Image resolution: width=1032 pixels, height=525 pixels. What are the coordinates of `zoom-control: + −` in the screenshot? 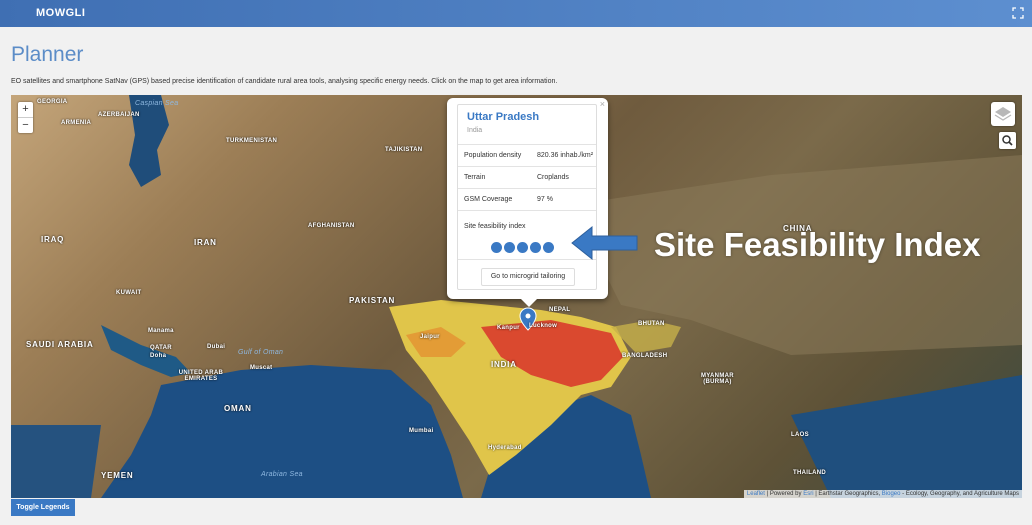 It's located at (25, 117).